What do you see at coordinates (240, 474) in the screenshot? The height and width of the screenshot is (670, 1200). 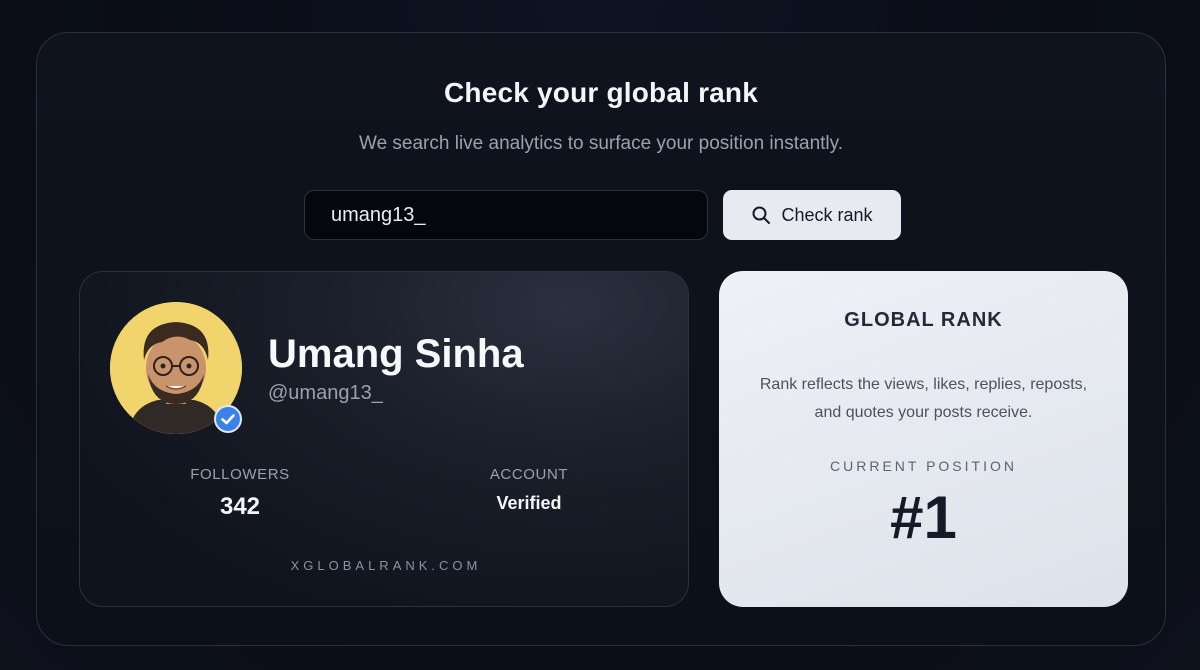 I see `followers-label: FOLLOWERS` at bounding box center [240, 474].